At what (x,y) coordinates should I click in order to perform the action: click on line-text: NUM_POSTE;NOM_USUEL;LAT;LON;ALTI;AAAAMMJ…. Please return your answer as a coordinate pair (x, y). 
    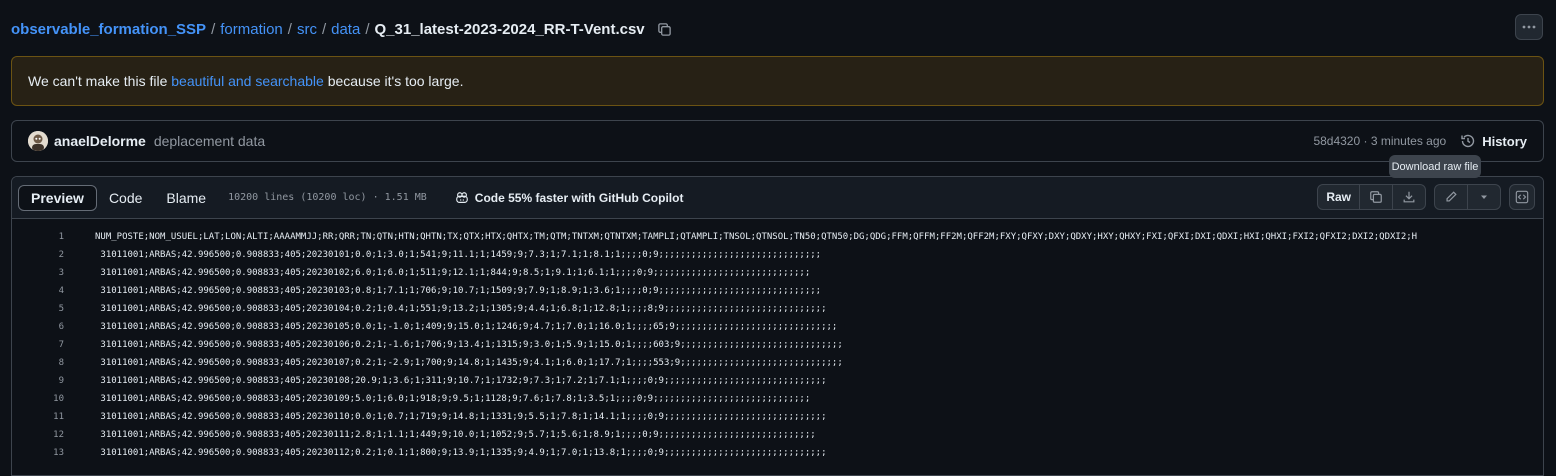
    Looking at the image, I should click on (756, 237).